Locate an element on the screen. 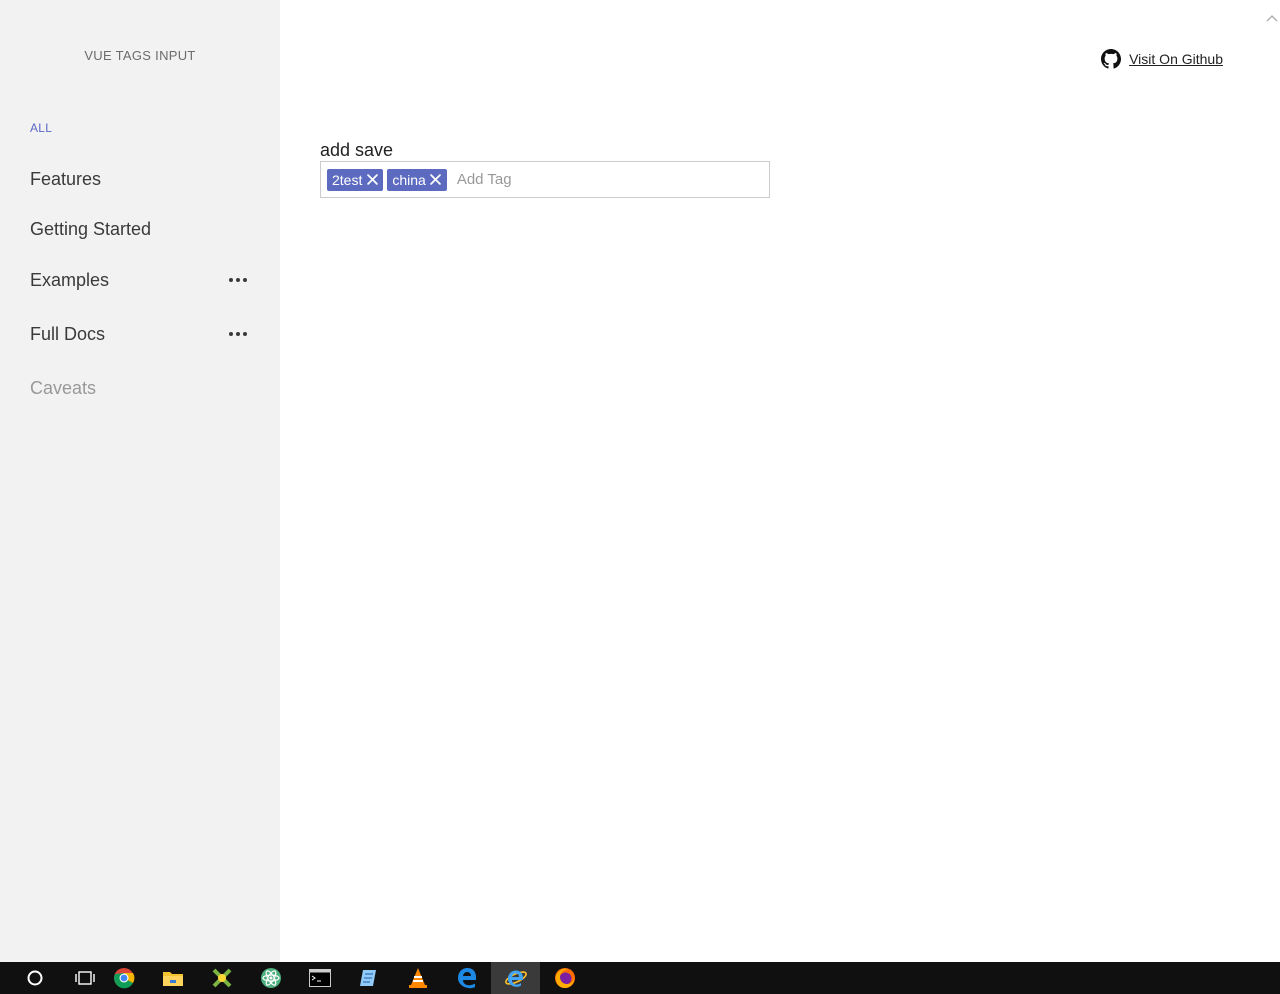  sidebar-item-label: Examples is located at coordinates (70, 279).